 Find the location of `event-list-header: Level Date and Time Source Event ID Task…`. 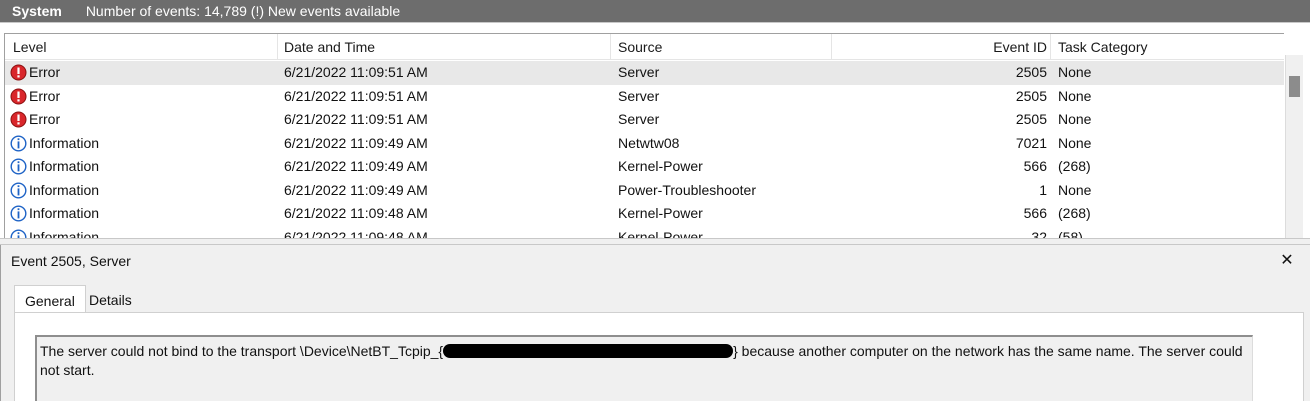

event-list-header: Level Date and Time Source Event ID Task… is located at coordinates (644, 47).